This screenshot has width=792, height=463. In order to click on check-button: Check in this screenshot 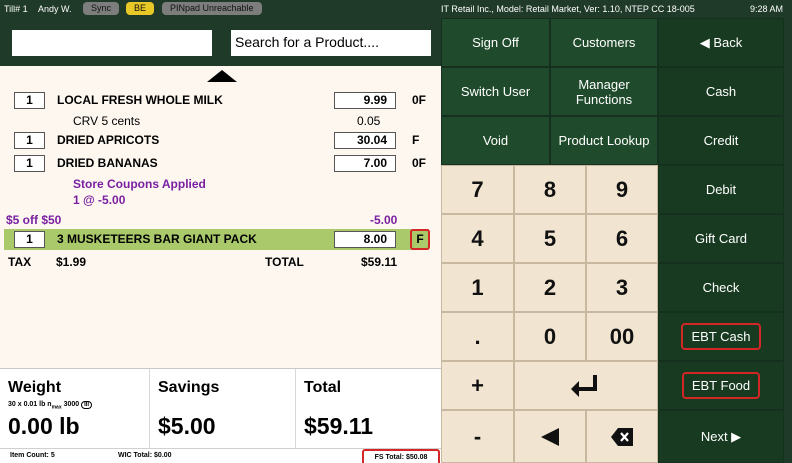, I will do `click(721, 287)`.